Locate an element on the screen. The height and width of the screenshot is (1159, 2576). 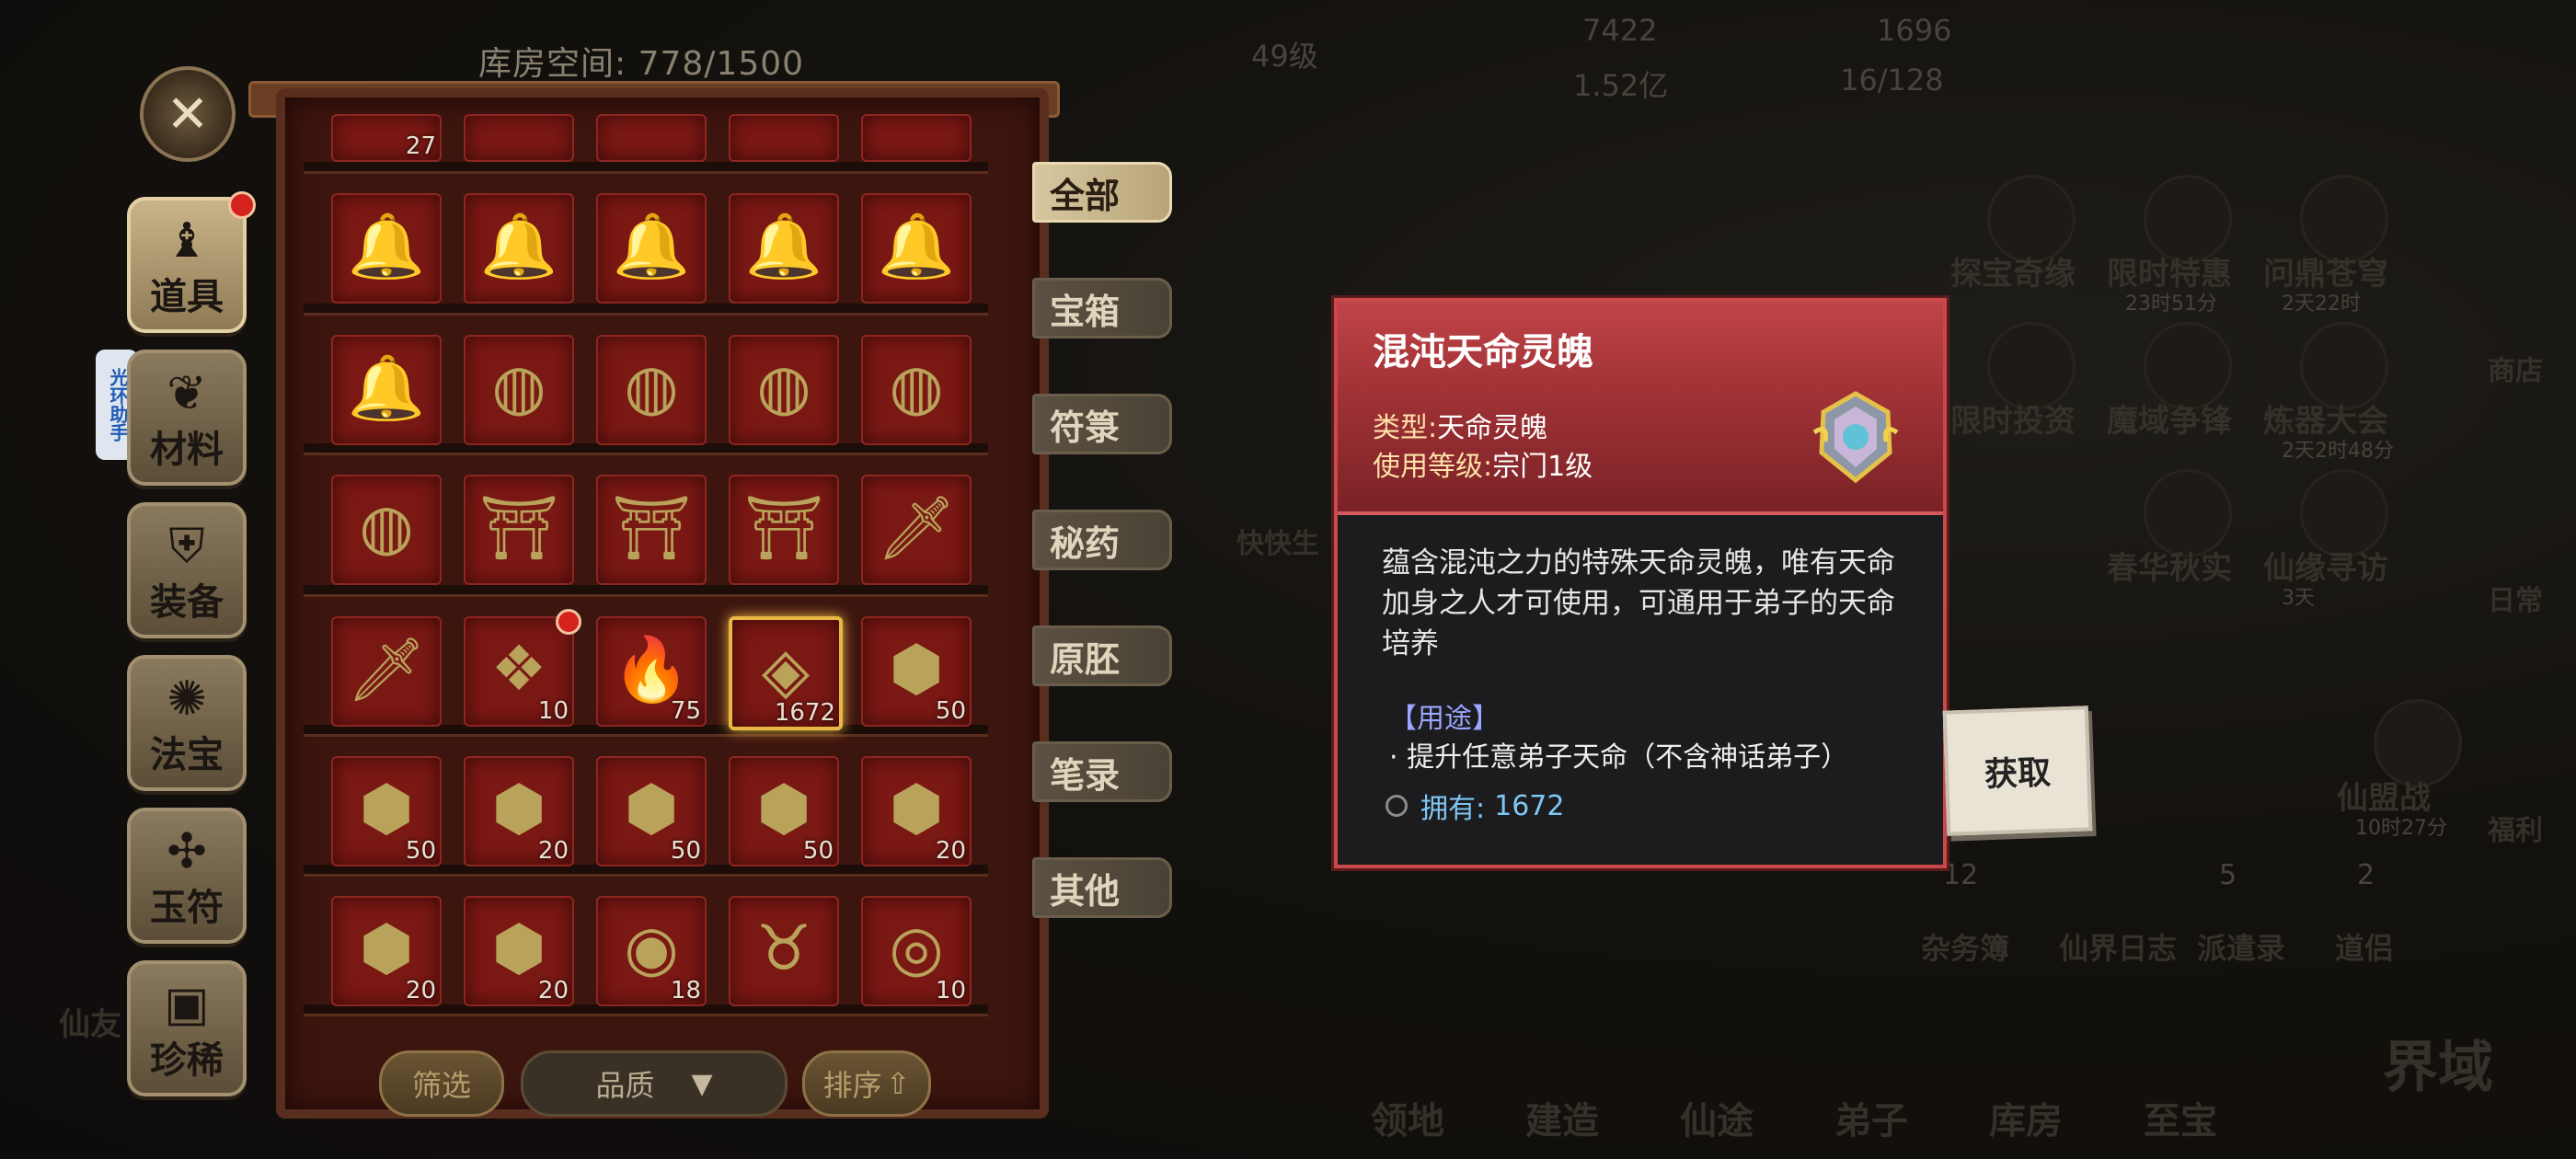
jade-icon: ✣ is located at coordinates (187, 851).